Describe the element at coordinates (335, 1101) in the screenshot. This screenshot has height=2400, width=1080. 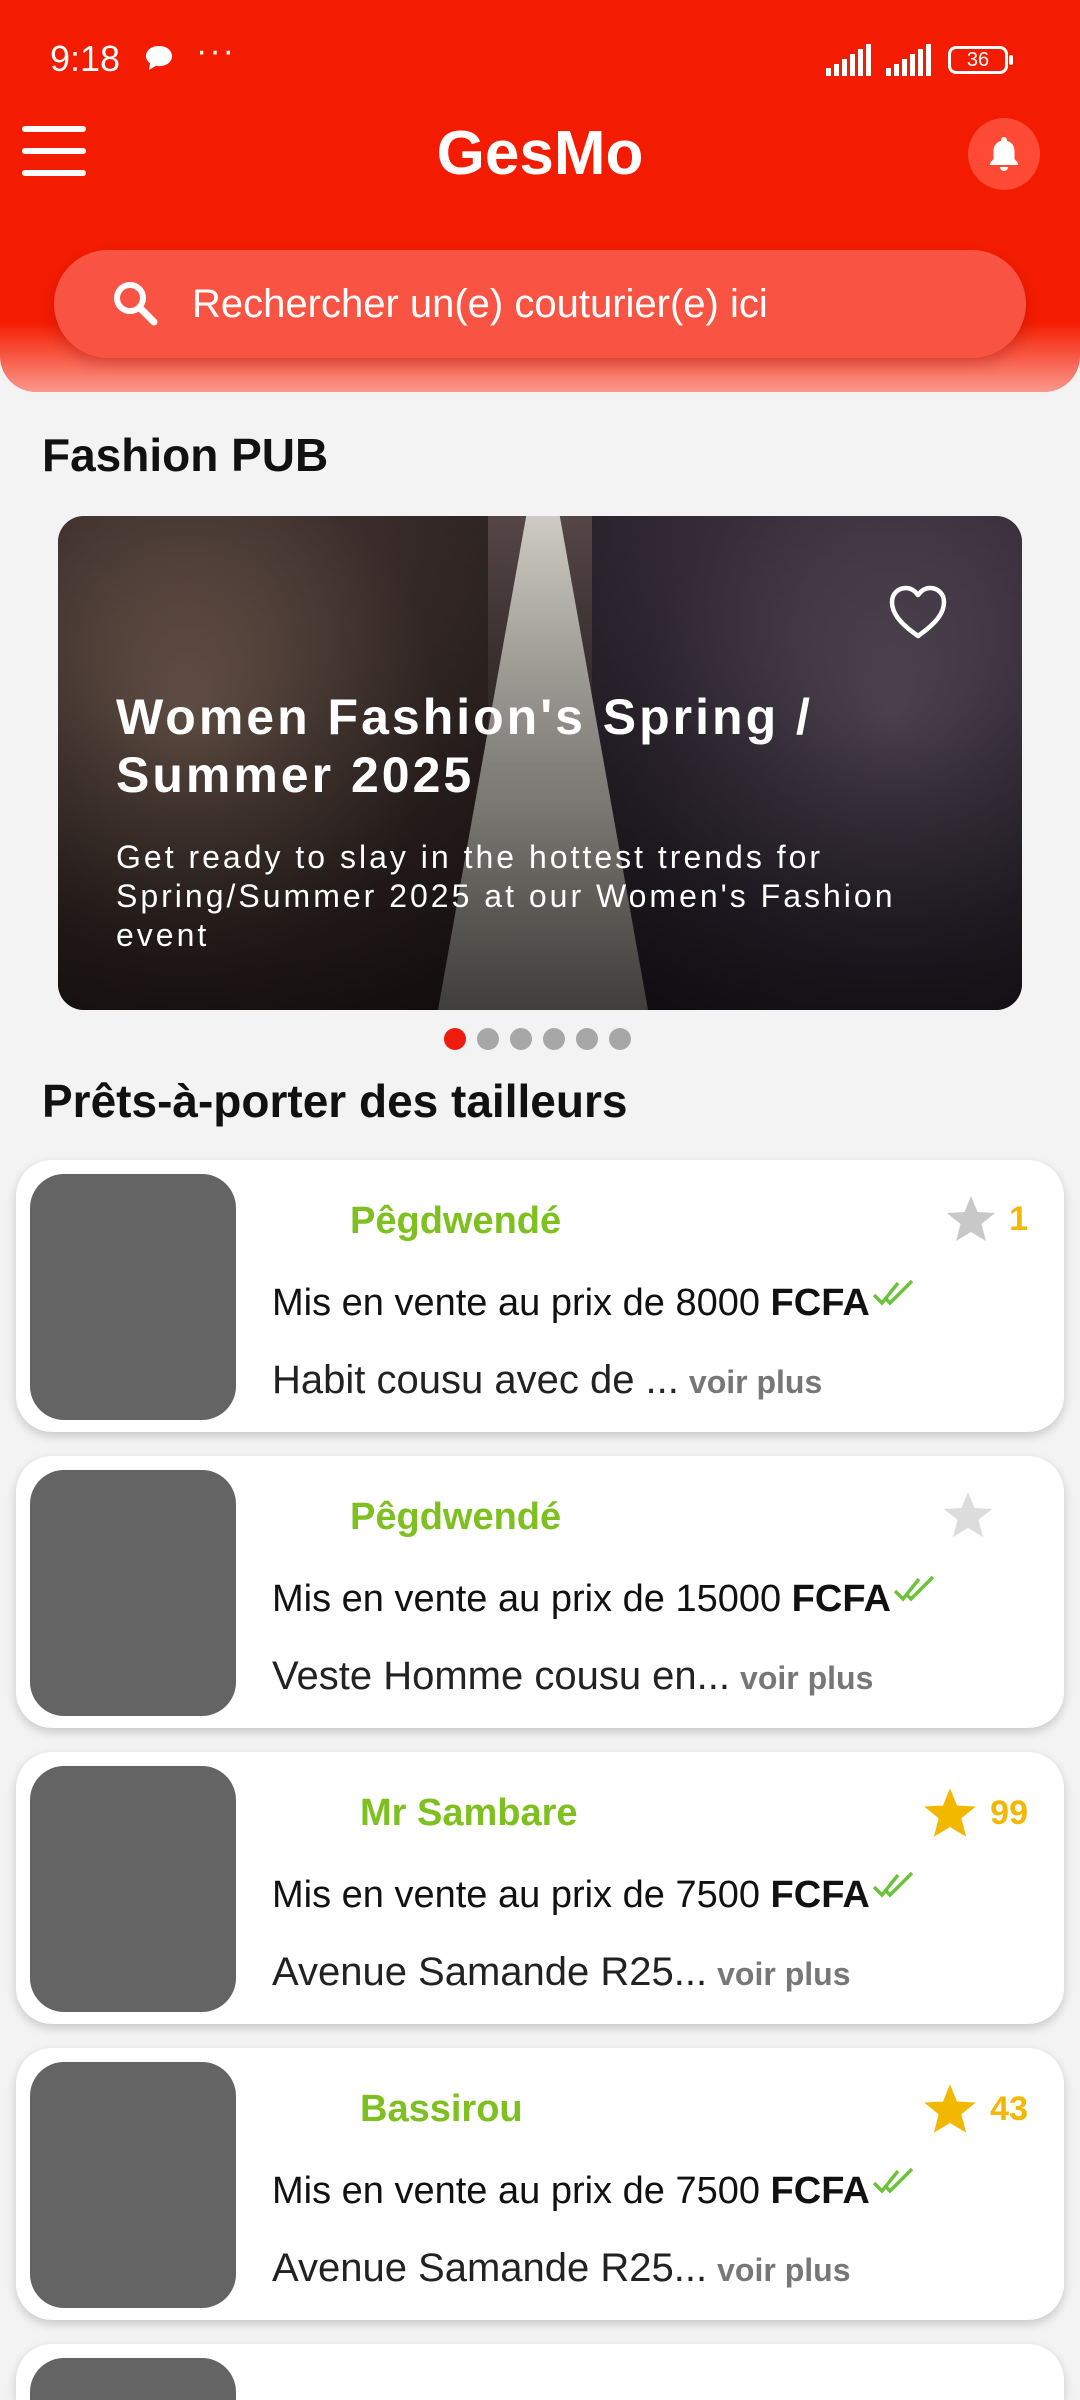
I see `pret-a-porter-heading: Prêts-à-porter des tailleurs` at that location.